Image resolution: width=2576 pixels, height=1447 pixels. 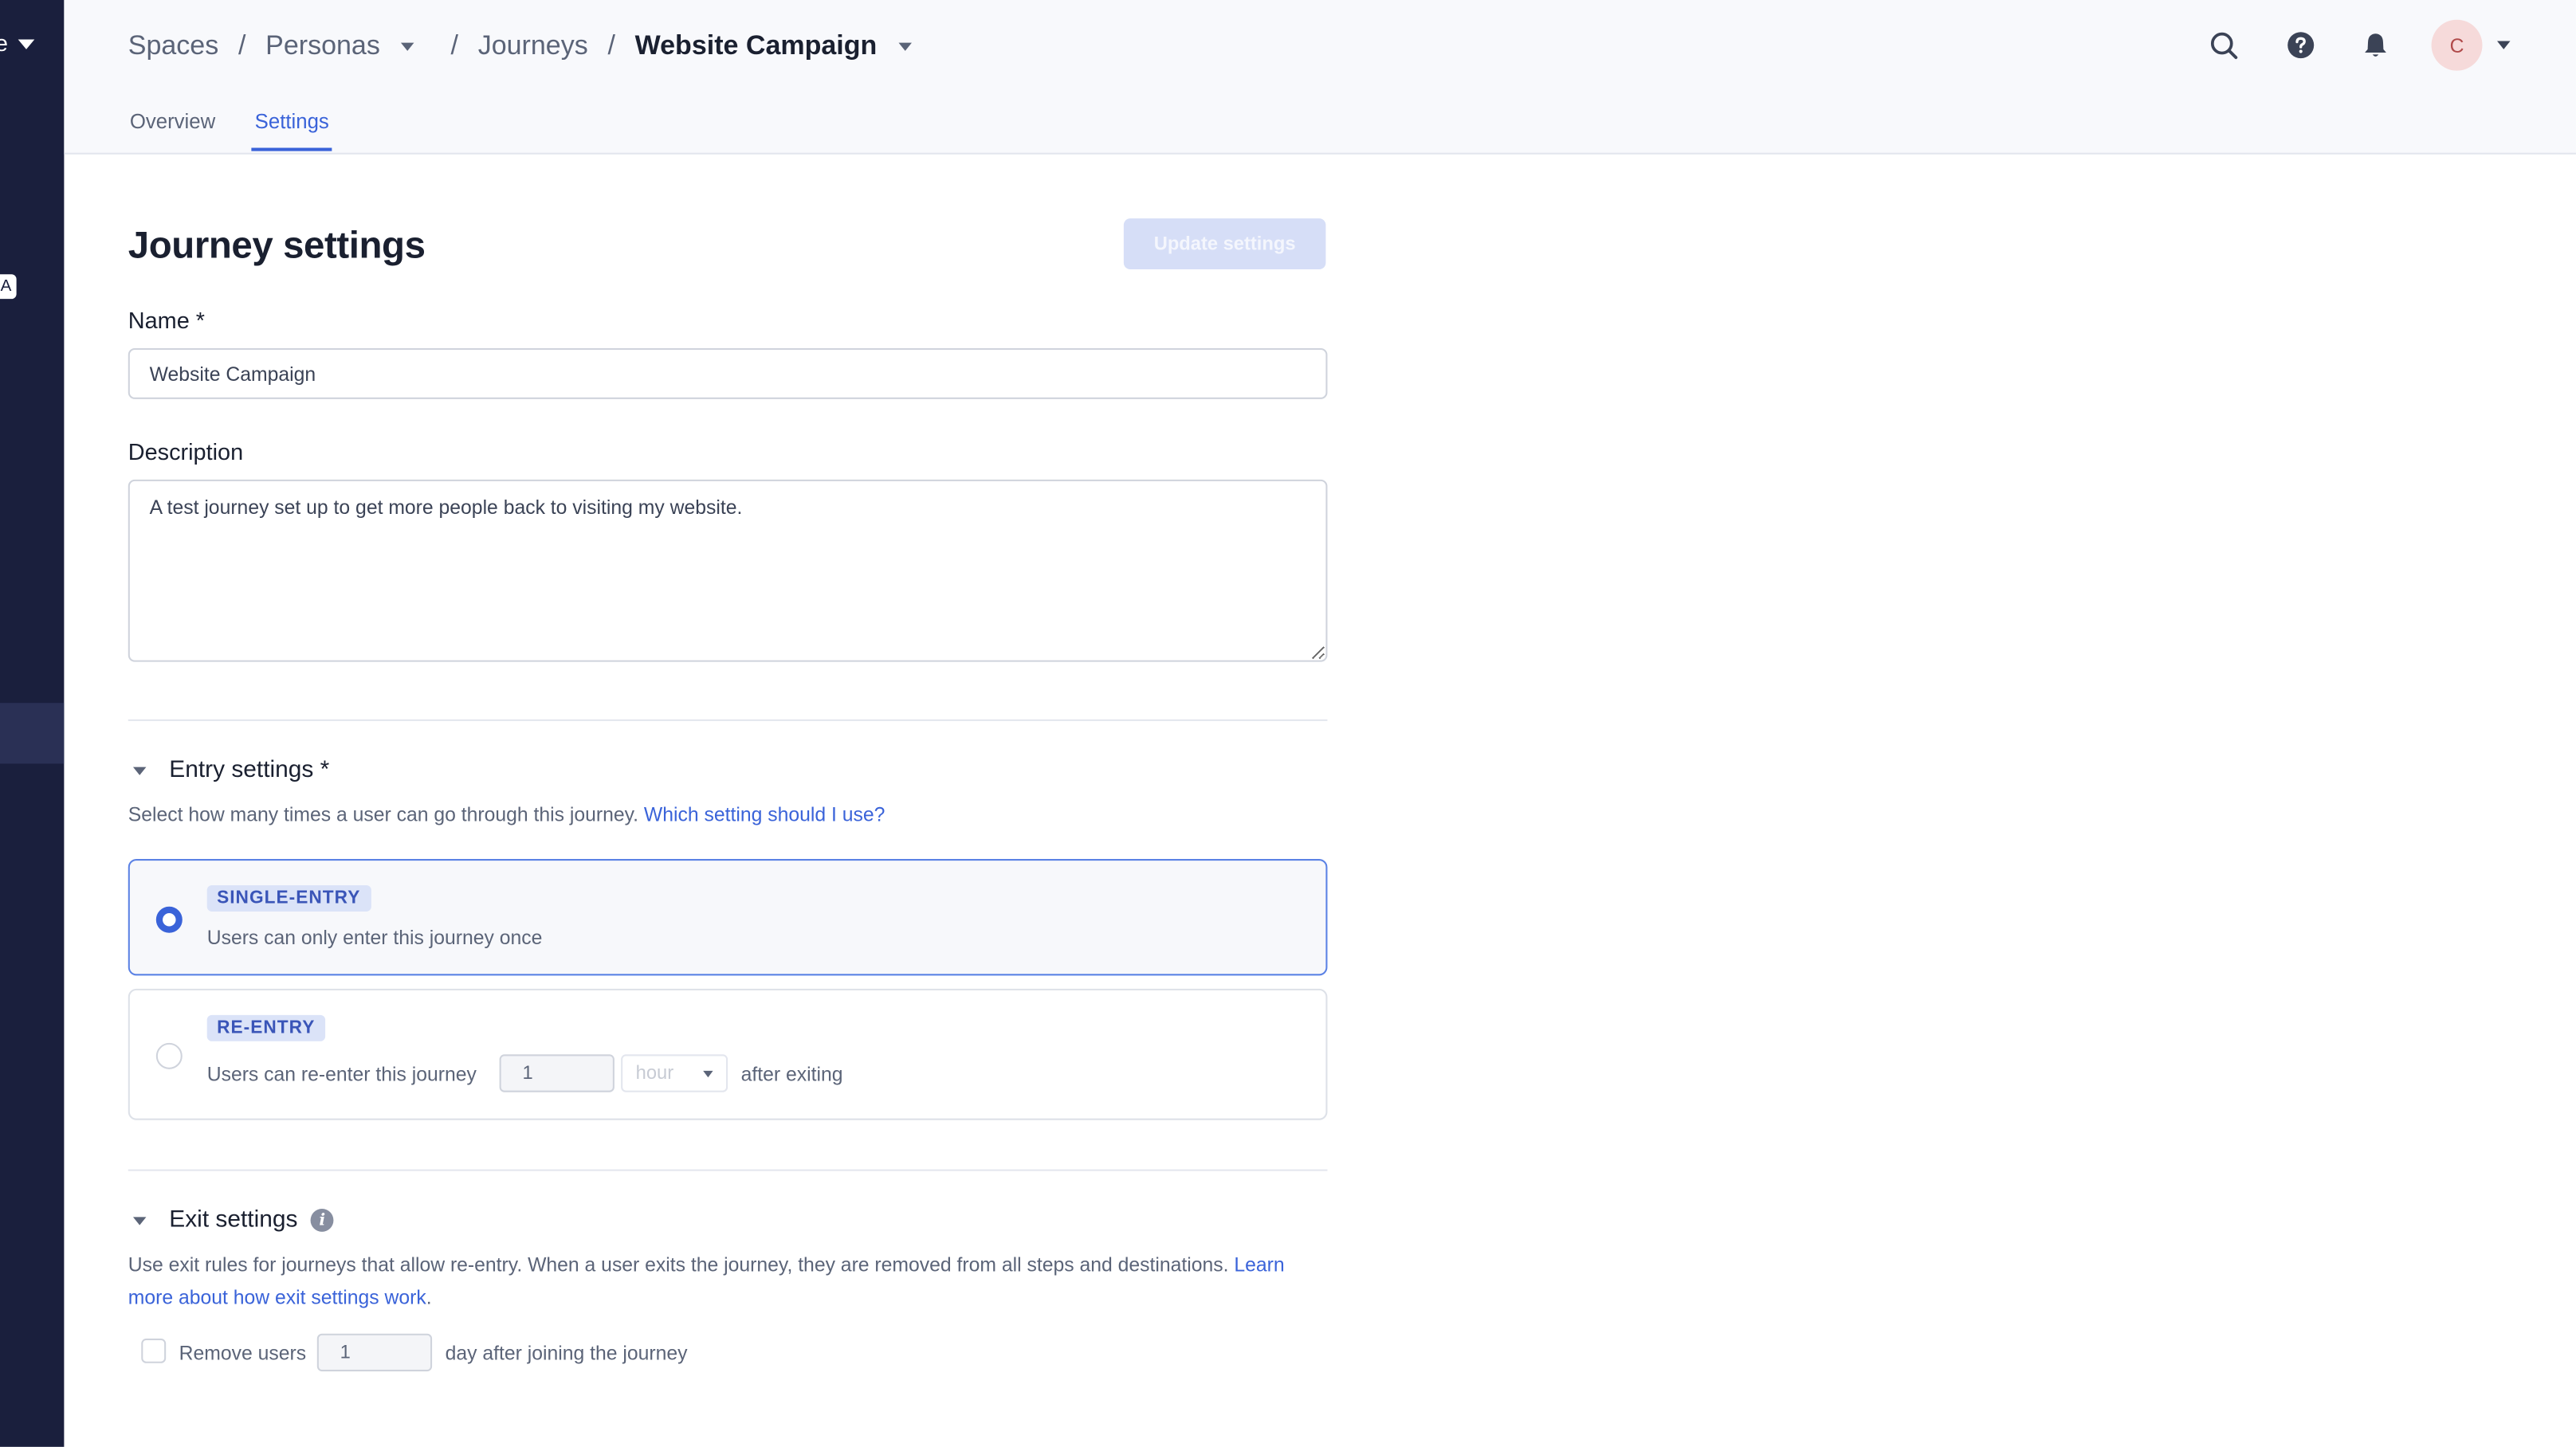 What do you see at coordinates (249, 770) in the screenshot?
I see `entry-settings-title: Entry settings *` at bounding box center [249, 770].